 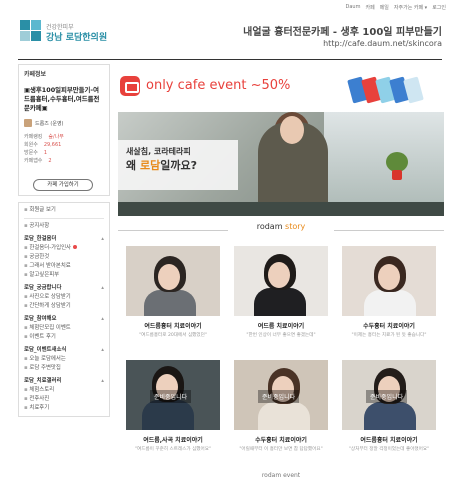 I want to click on menu-item: 간단하게 상담받기, so click(x=64, y=306).